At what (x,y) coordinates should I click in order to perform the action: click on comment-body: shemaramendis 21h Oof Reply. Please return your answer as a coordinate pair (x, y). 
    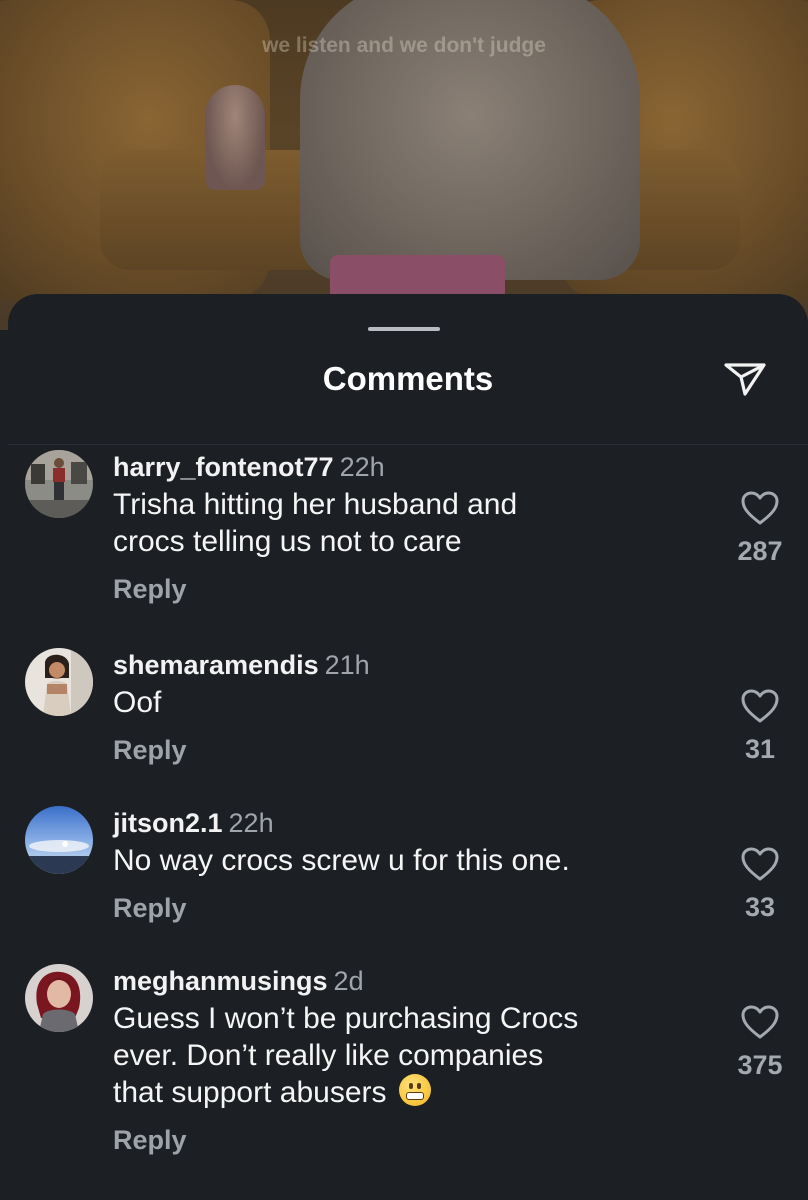
    Looking at the image, I should click on (403, 707).